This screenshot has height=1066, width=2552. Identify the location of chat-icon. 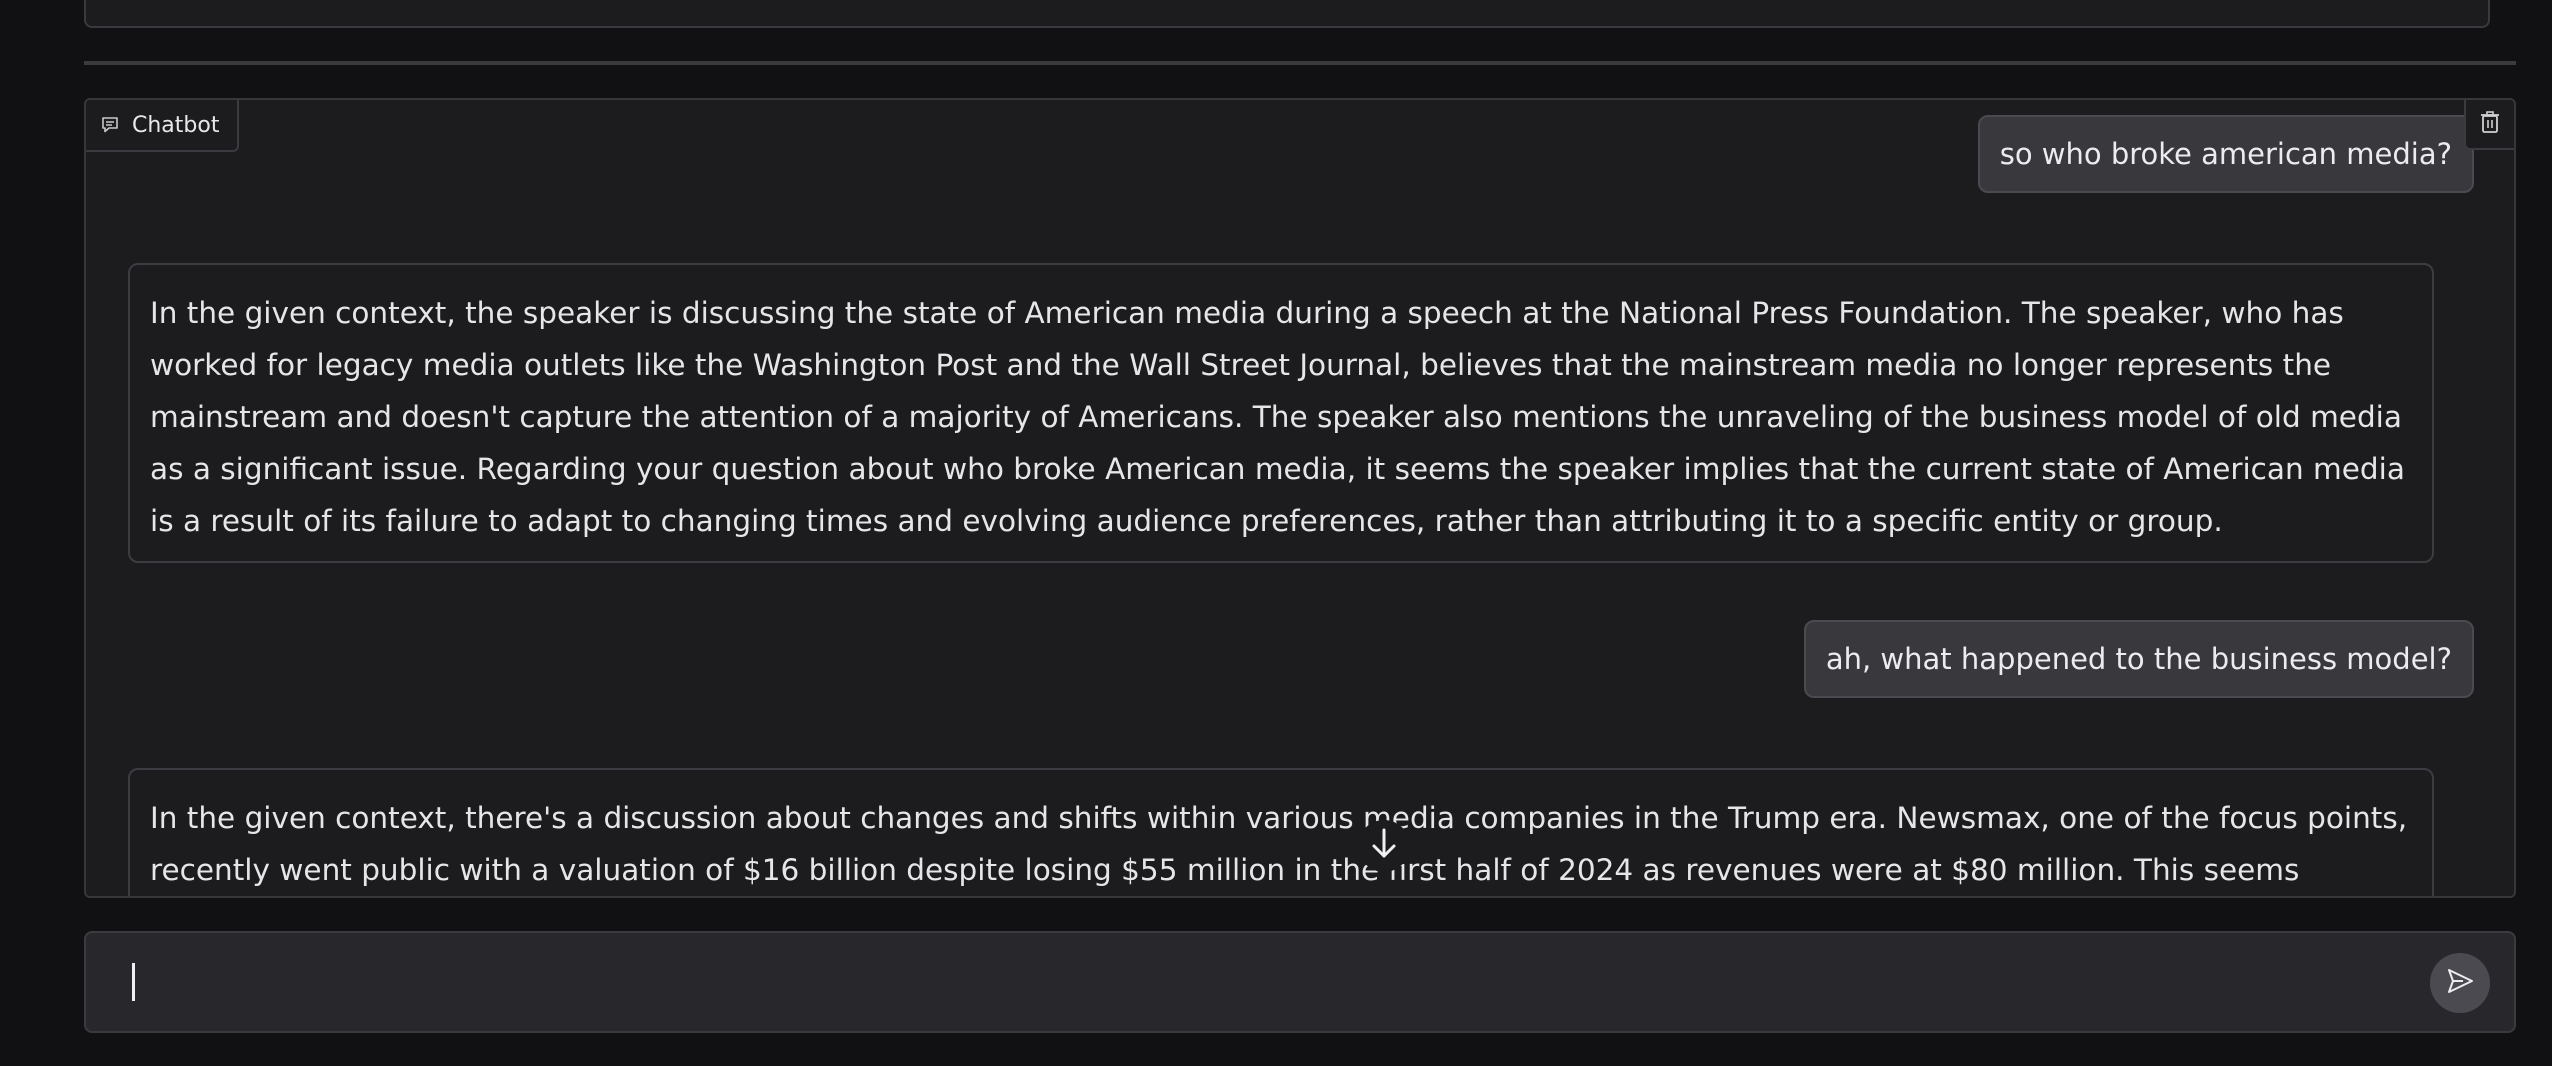
(110, 125).